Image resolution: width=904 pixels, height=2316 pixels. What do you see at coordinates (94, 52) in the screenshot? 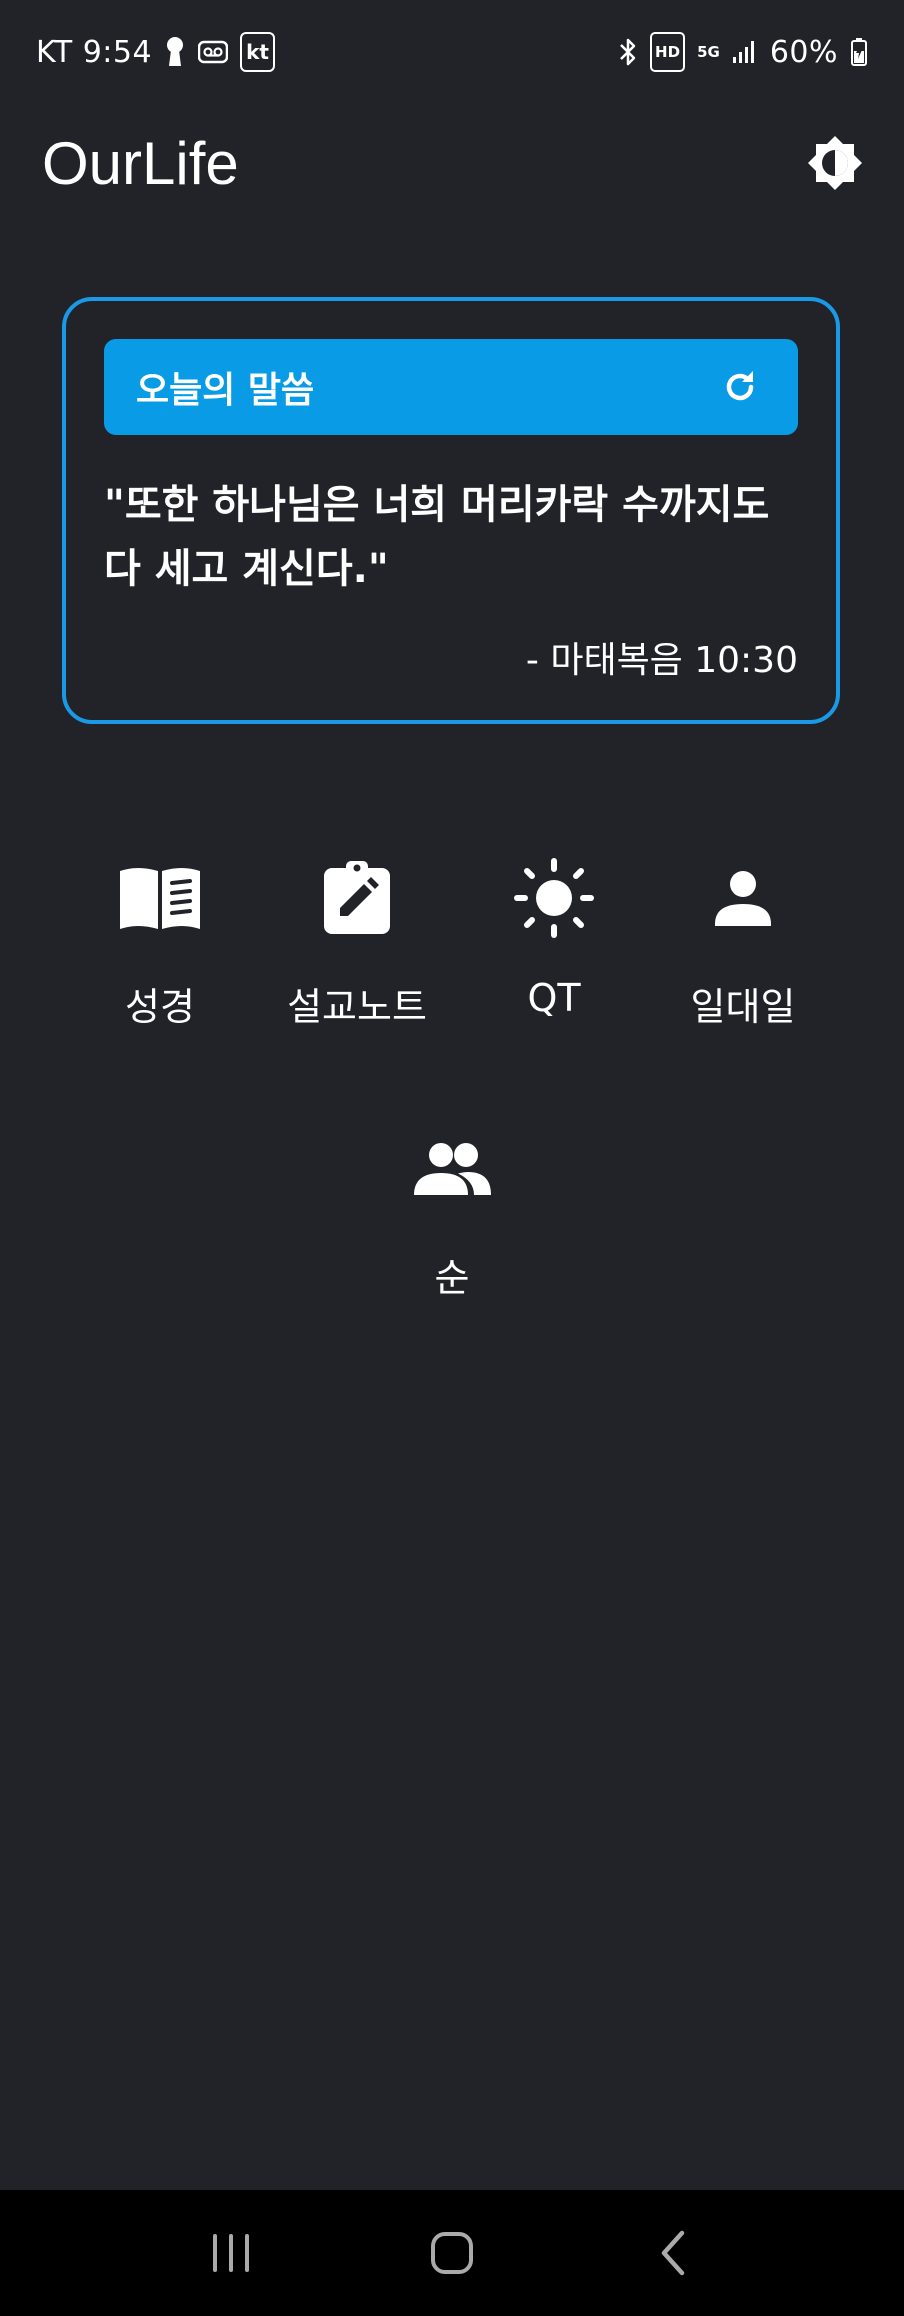
I see `carrier-time: KT 9:54` at bounding box center [94, 52].